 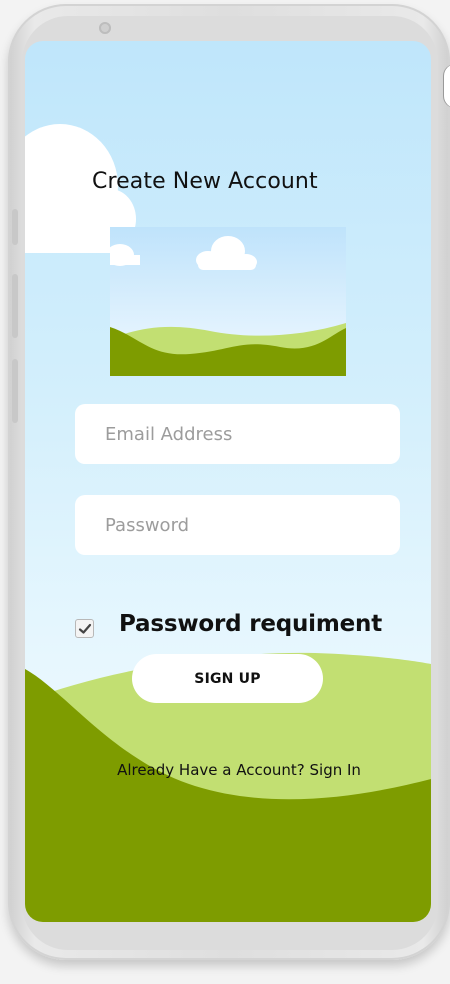 I want to click on volume-down-button, so click(x=15, y=391).